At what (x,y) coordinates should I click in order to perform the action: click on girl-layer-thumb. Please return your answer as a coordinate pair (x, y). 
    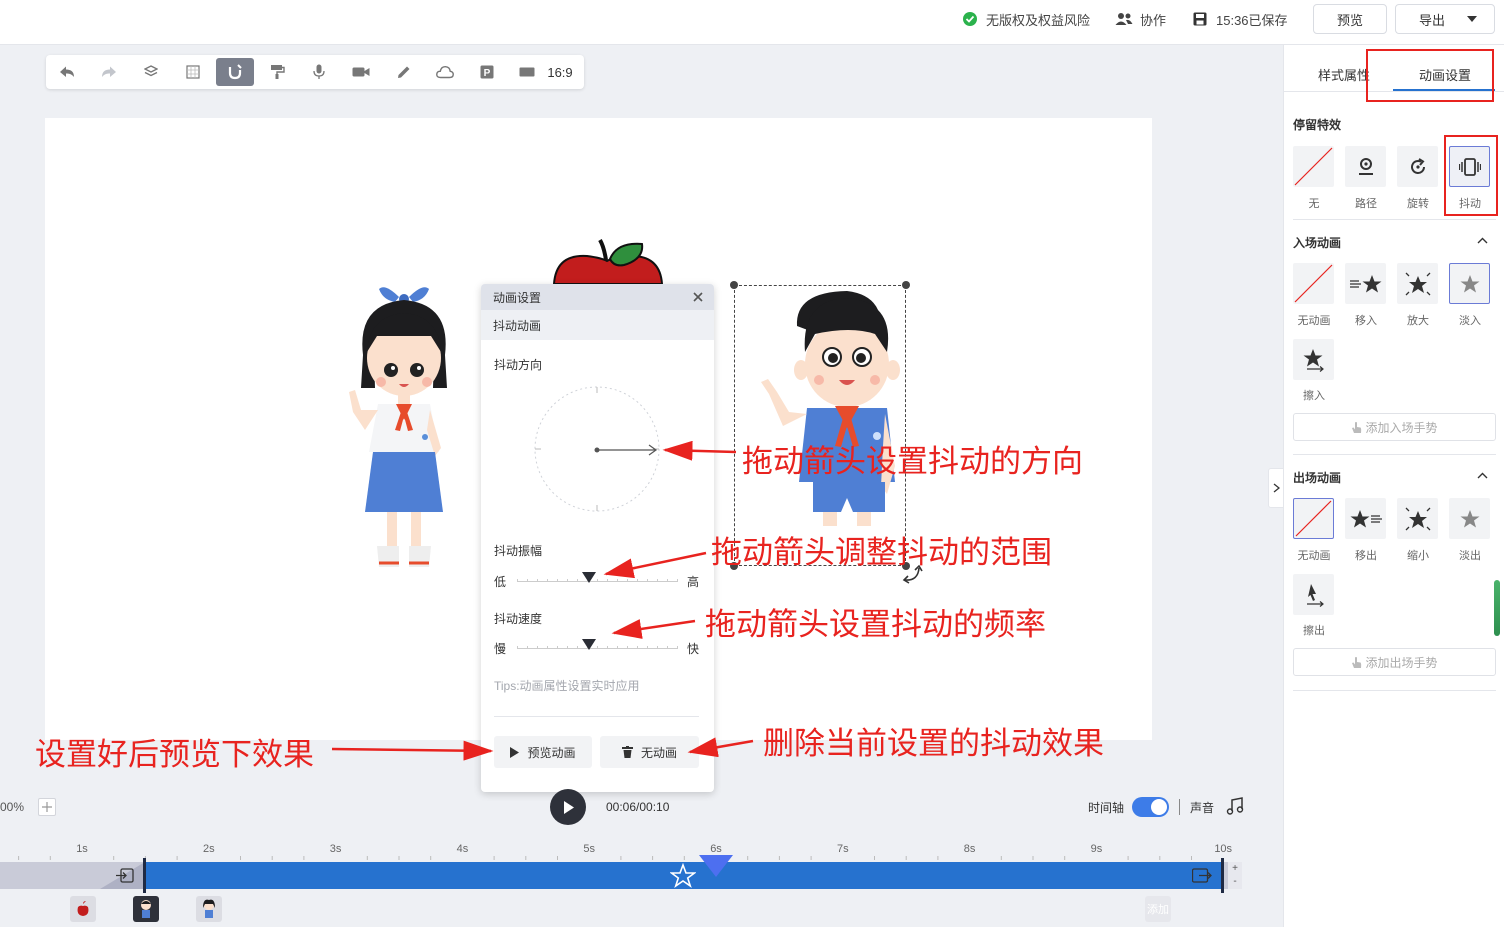
    Looking at the image, I should click on (209, 909).